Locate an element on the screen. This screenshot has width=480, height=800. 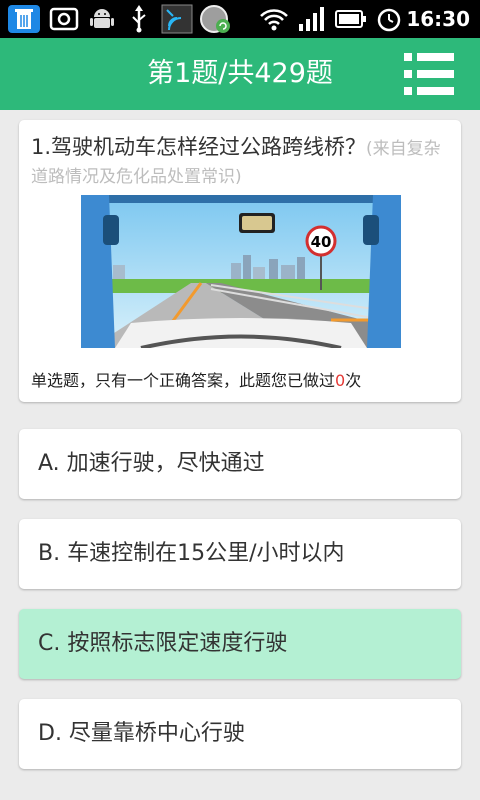
usb-icon is located at coordinates (139, 19).